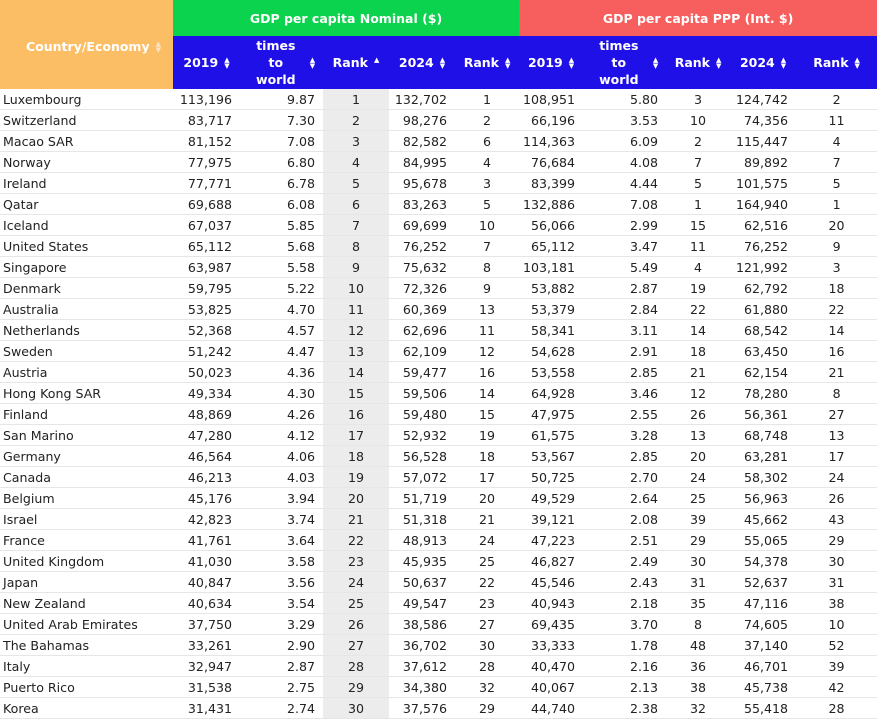  I want to click on nominal-times-to-world-cell: 4.30, so click(281, 393).